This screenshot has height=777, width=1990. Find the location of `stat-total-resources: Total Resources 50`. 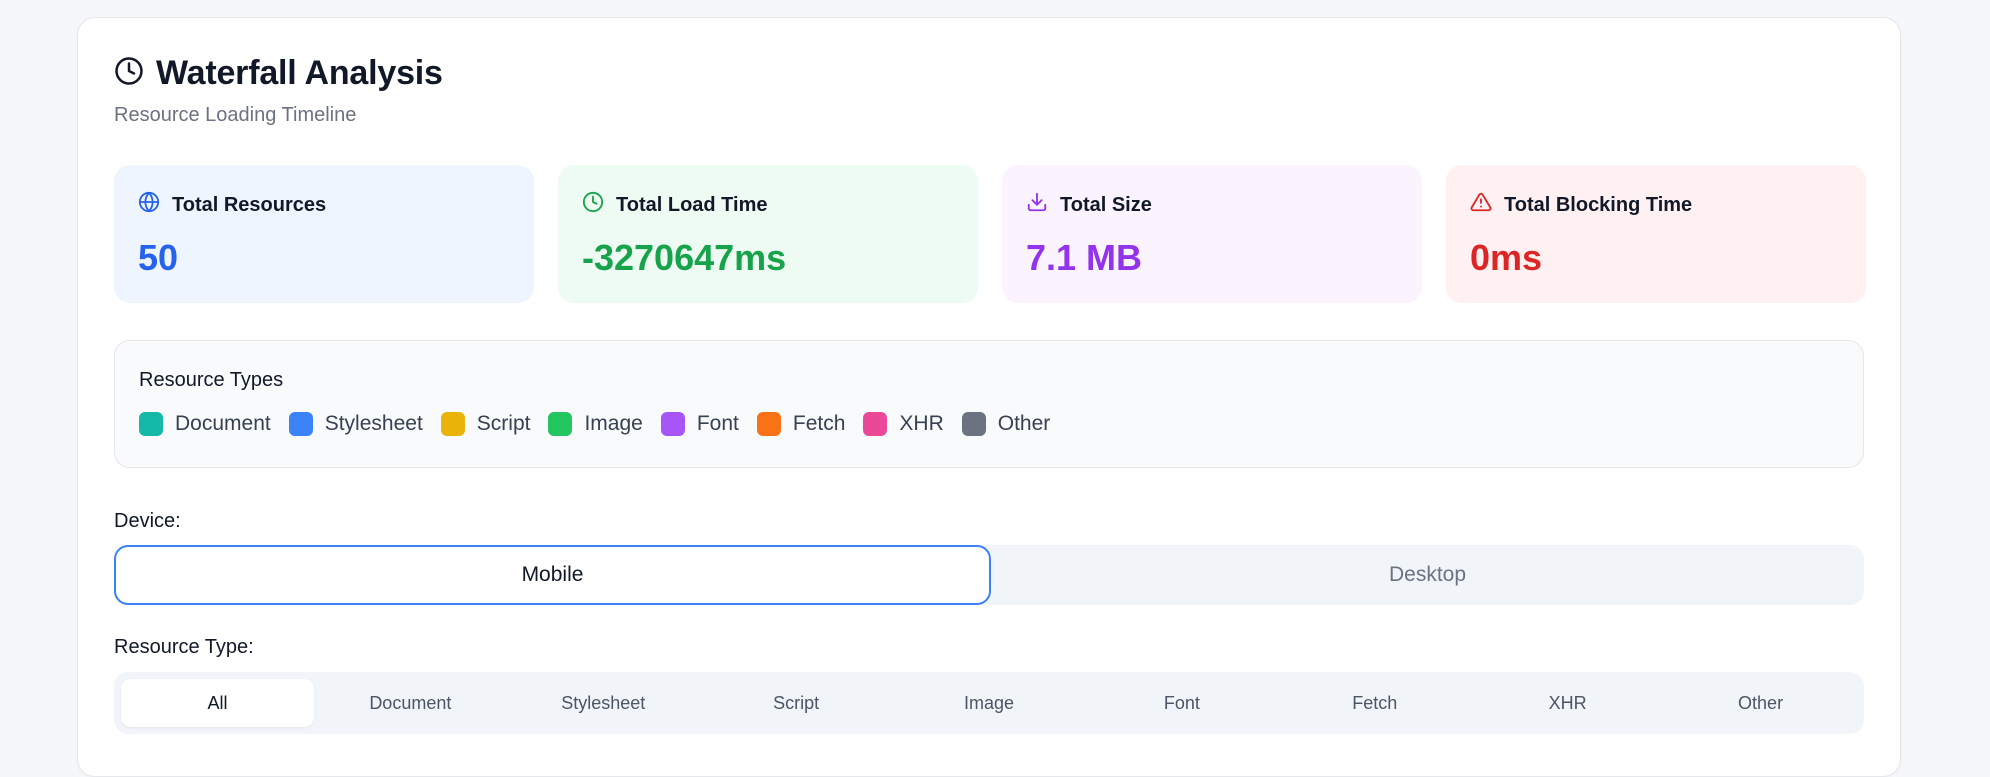

stat-total-resources: Total Resources 50 is located at coordinates (324, 234).